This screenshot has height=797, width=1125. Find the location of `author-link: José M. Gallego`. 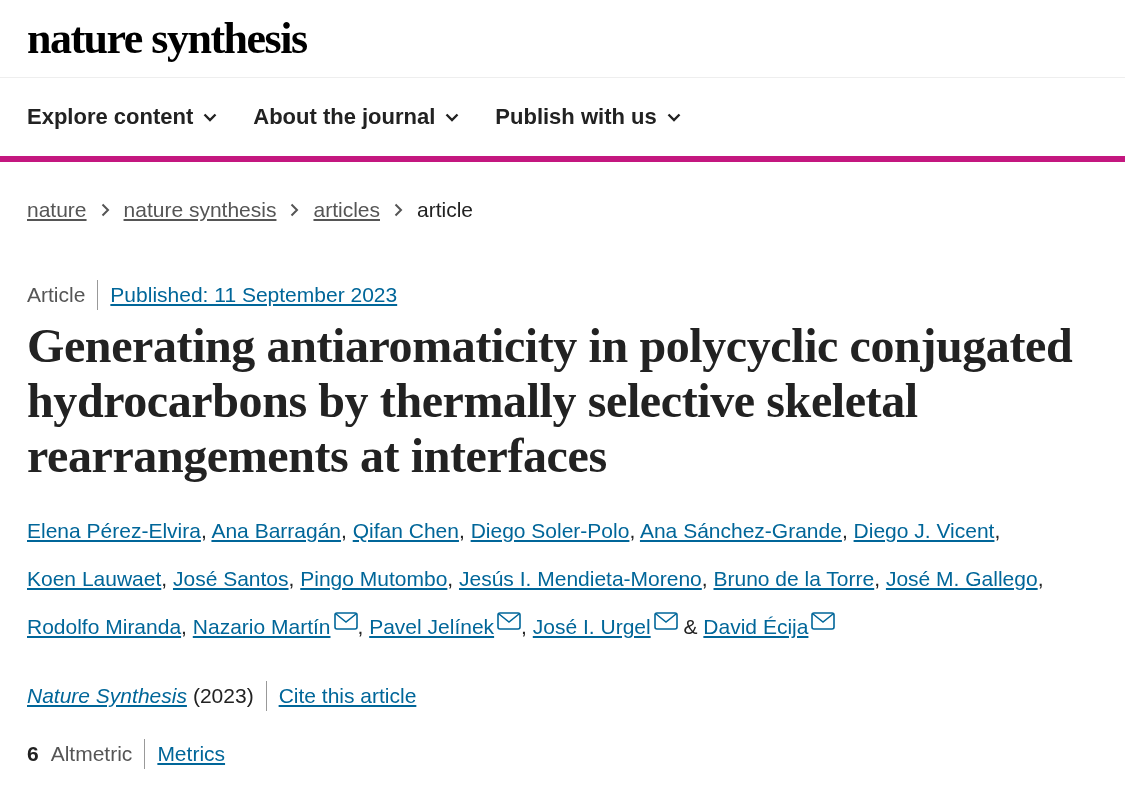

author-link: José M. Gallego is located at coordinates (961, 578).